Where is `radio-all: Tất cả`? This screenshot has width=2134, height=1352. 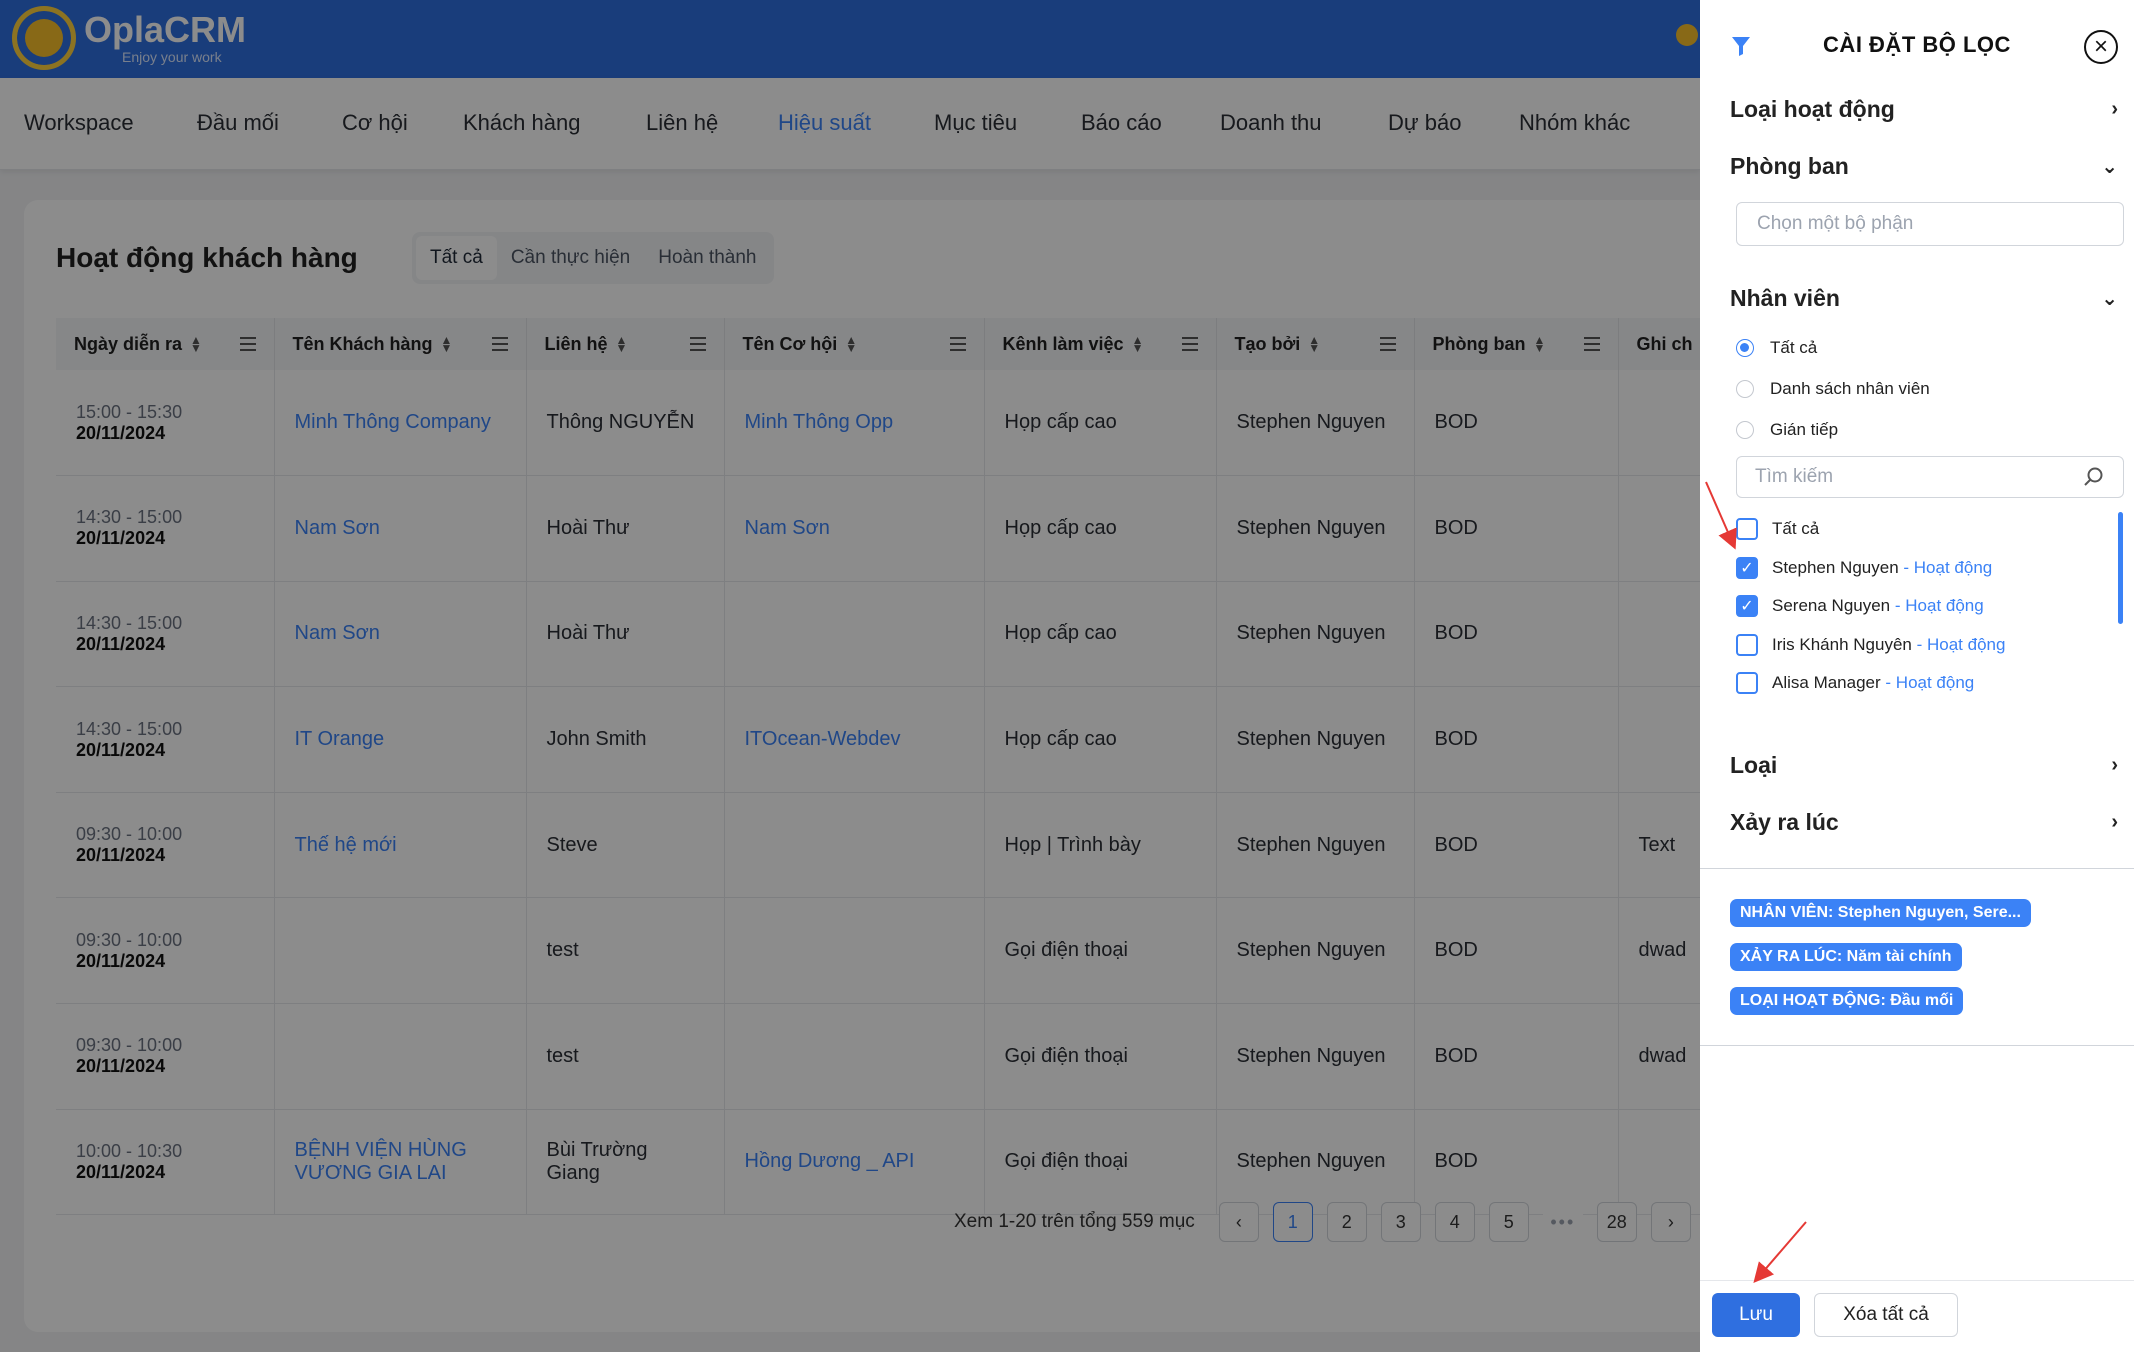 radio-all: Tất cả is located at coordinates (1776, 348).